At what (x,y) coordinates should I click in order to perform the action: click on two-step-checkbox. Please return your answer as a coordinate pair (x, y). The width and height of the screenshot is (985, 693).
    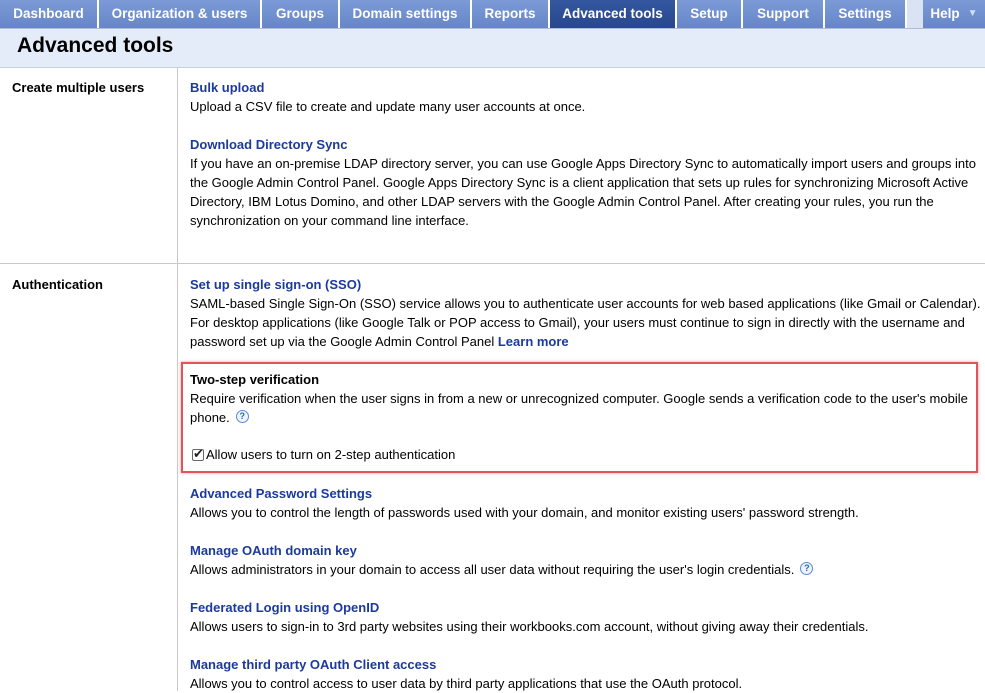
    Looking at the image, I should click on (198, 454).